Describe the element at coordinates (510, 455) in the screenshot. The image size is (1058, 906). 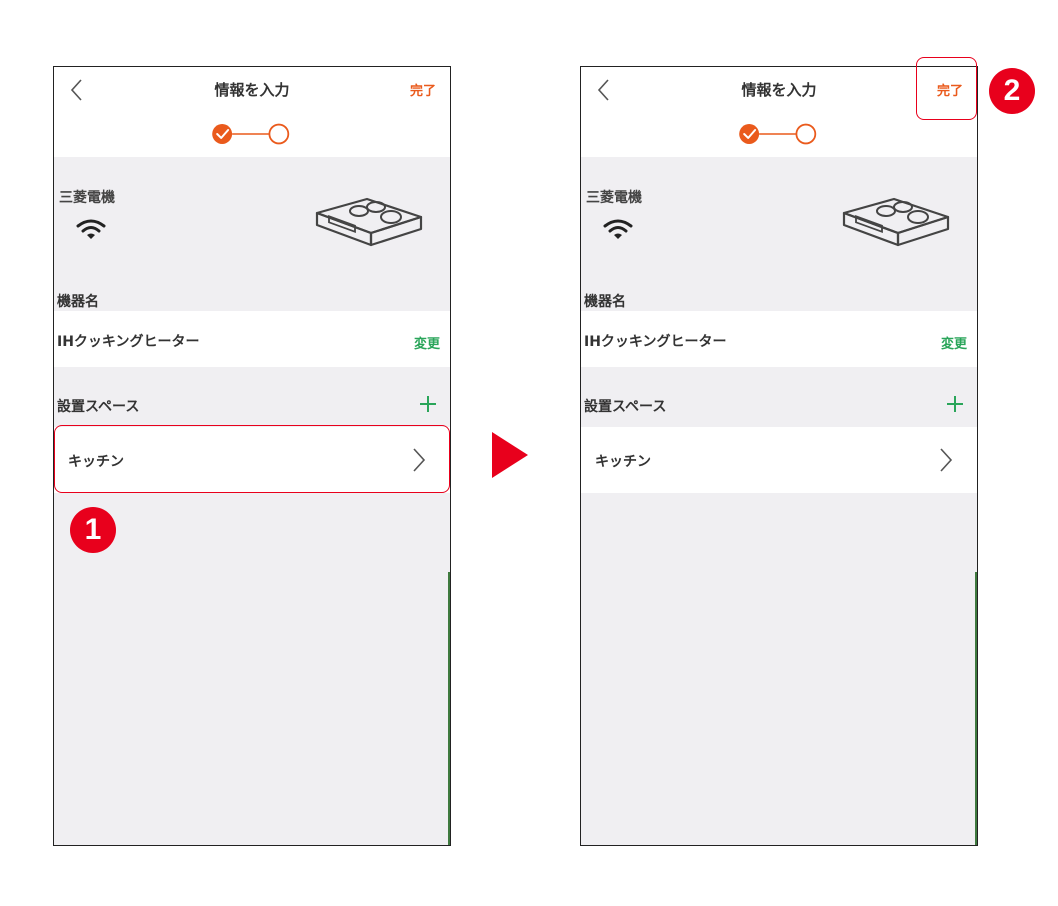
I see `arrow-right-icon` at that location.